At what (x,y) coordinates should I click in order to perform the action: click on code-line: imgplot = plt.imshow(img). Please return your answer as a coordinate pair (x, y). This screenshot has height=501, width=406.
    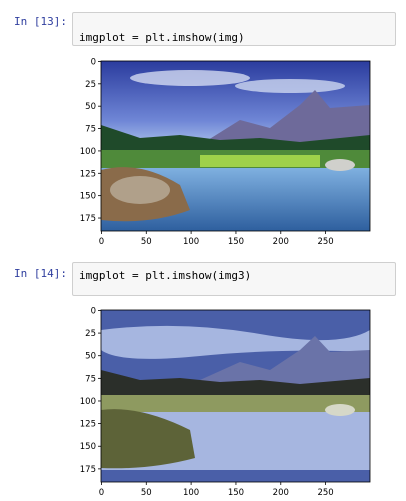
    Looking at the image, I should click on (162, 37).